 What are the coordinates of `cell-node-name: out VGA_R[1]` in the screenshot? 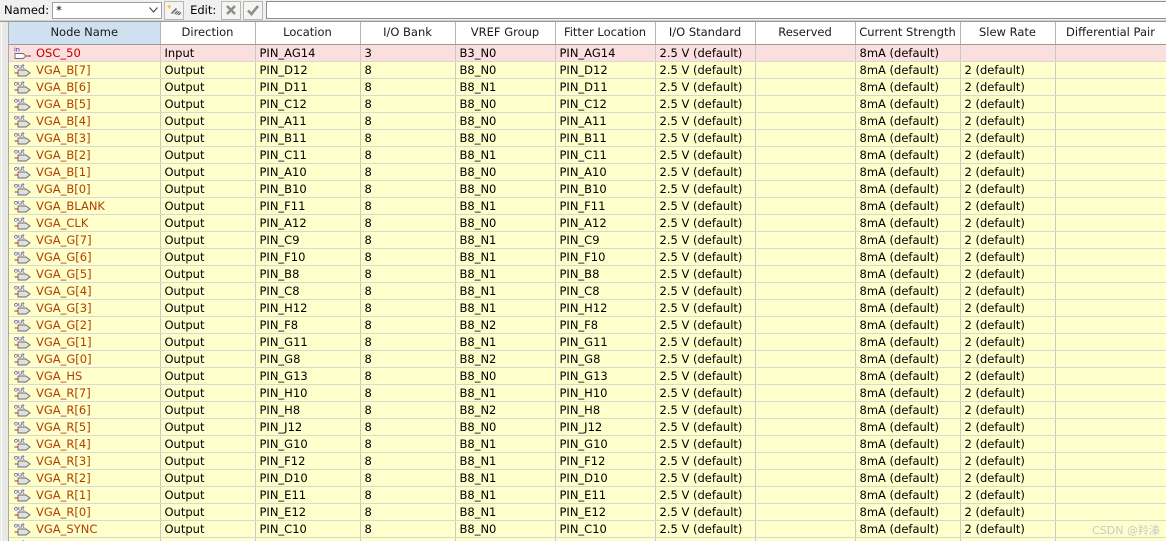 It's located at (85, 495).